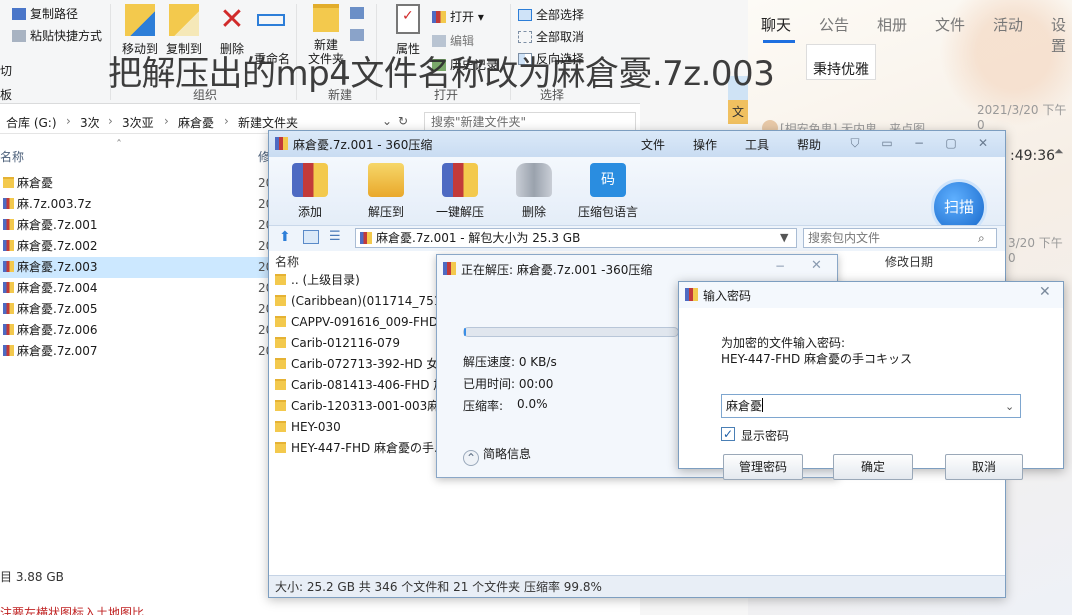  I want to click on folder-icon, so click(280, 363).